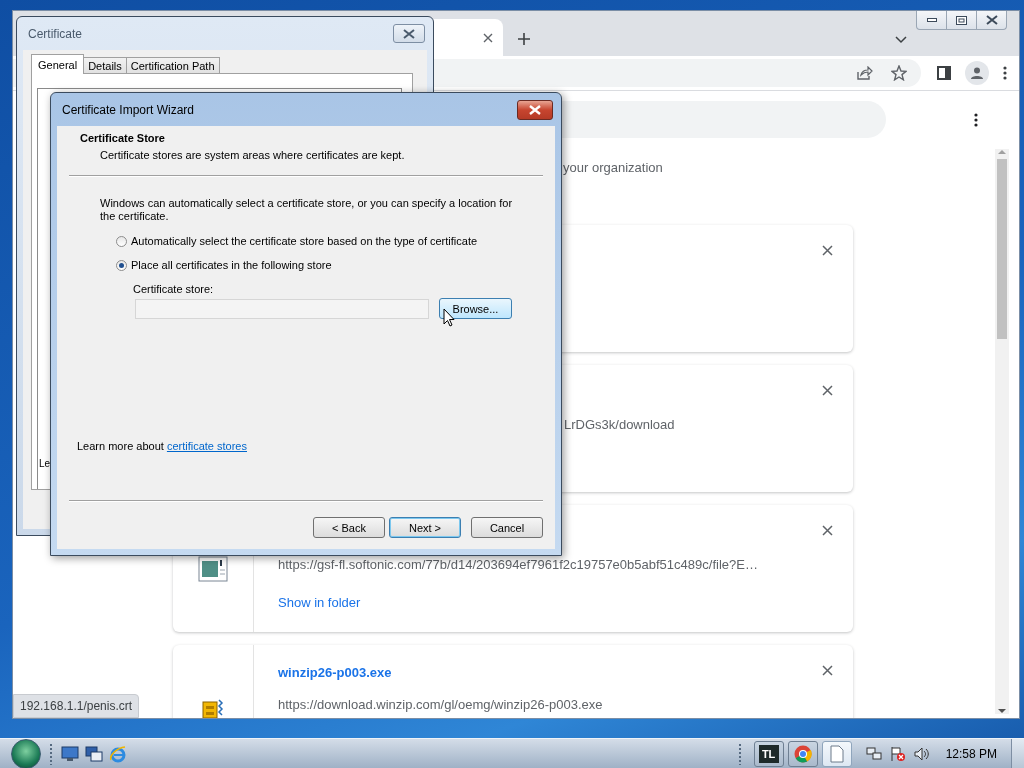 The image size is (1024, 768). What do you see at coordinates (1002, 431) in the screenshot?
I see `scrollbar` at bounding box center [1002, 431].